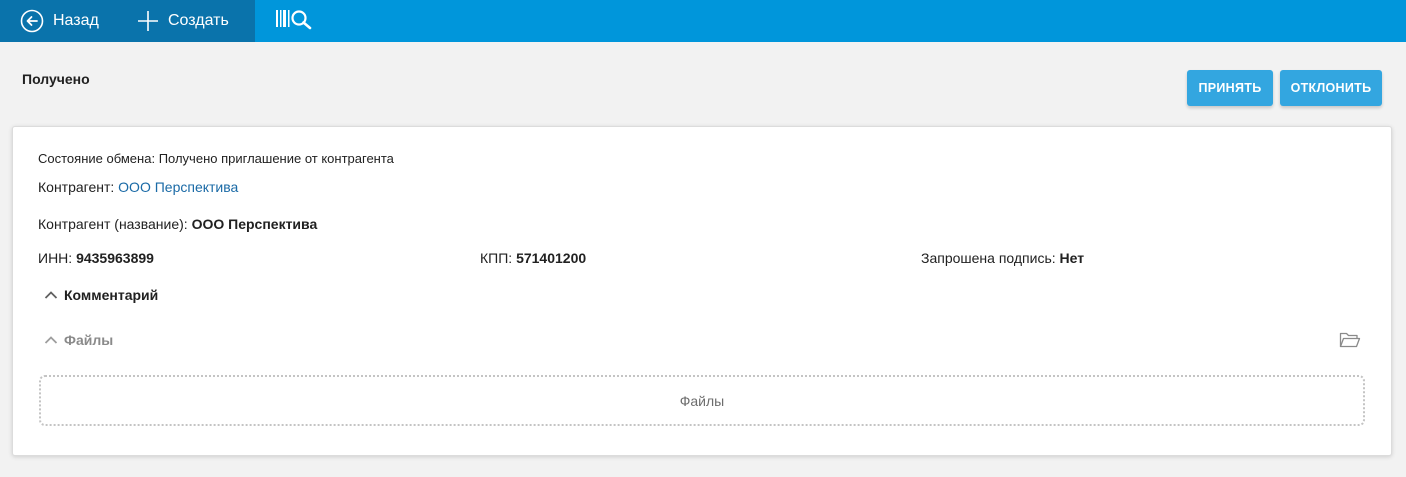 This screenshot has height=477, width=1406. What do you see at coordinates (89, 340) in the screenshot?
I see `files-section-label: Файлы` at bounding box center [89, 340].